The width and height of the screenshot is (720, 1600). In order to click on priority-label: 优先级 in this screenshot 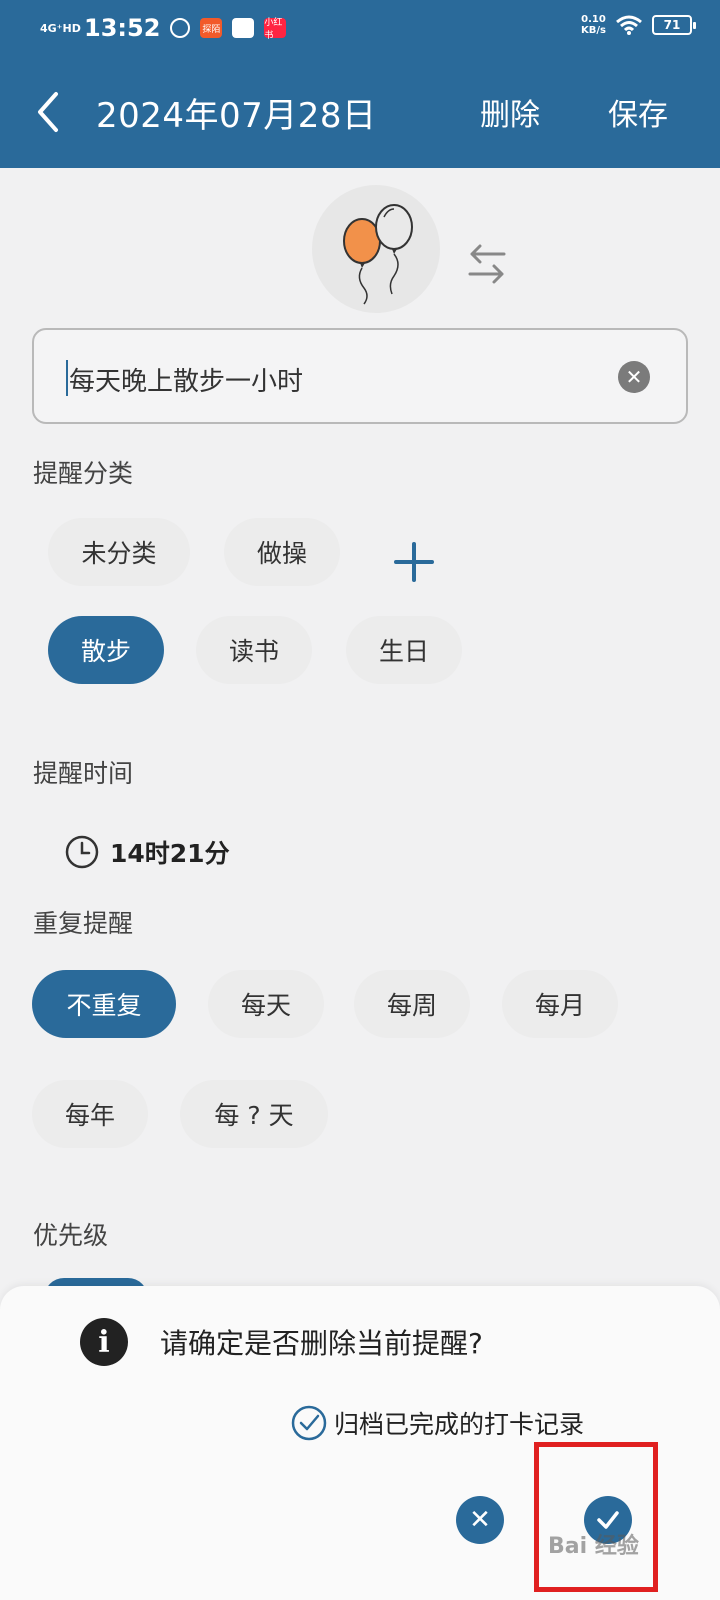, I will do `click(71, 1235)`.